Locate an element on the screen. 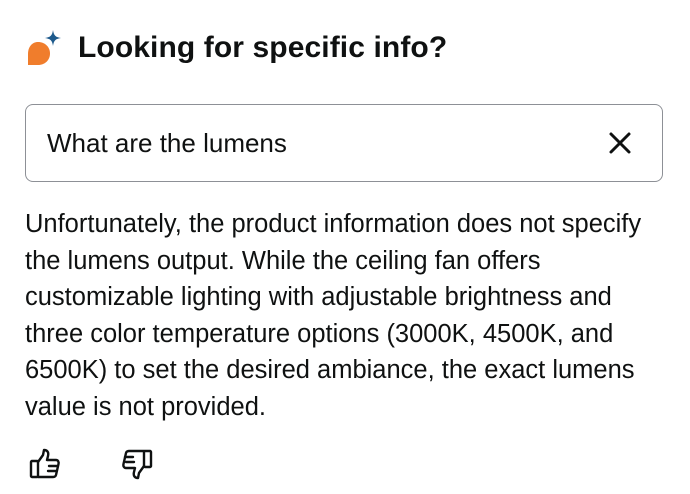 This screenshot has width=690, height=494. thumbs-up-icon is located at coordinates (45, 464).